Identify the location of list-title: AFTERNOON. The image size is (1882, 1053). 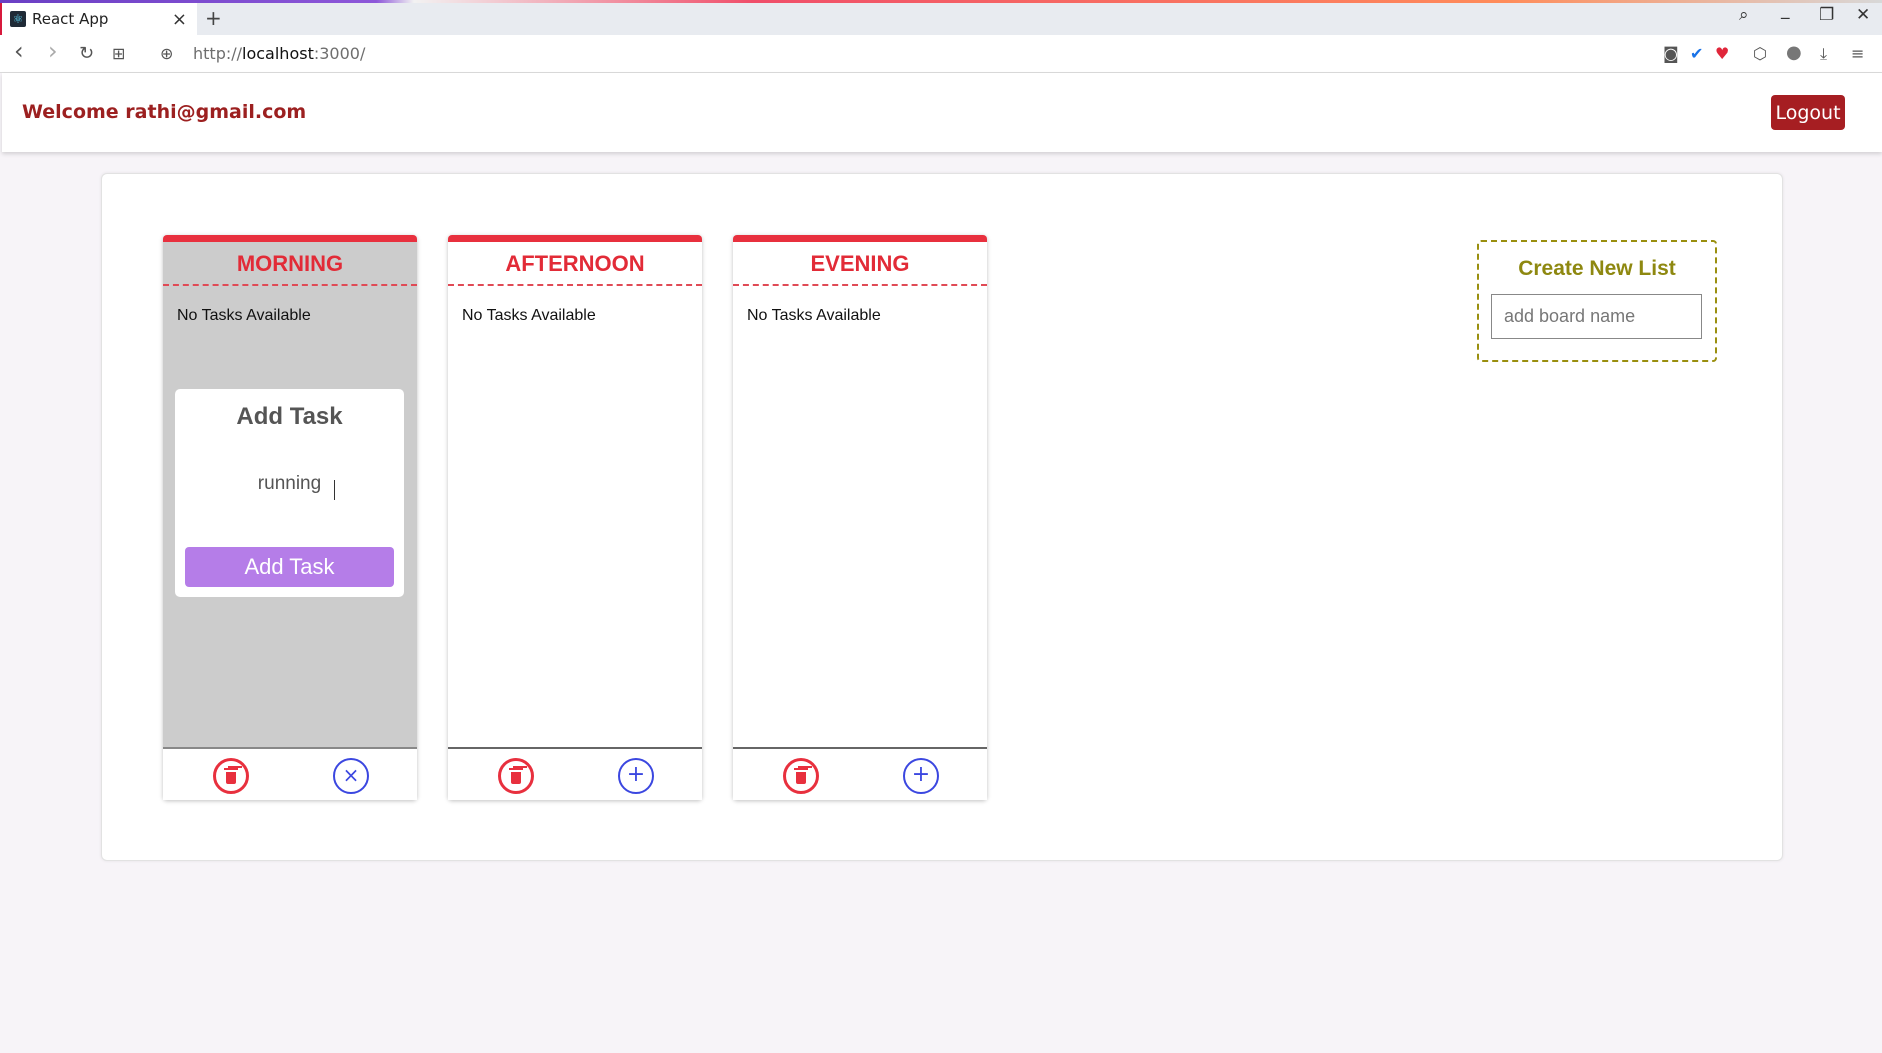
(575, 264).